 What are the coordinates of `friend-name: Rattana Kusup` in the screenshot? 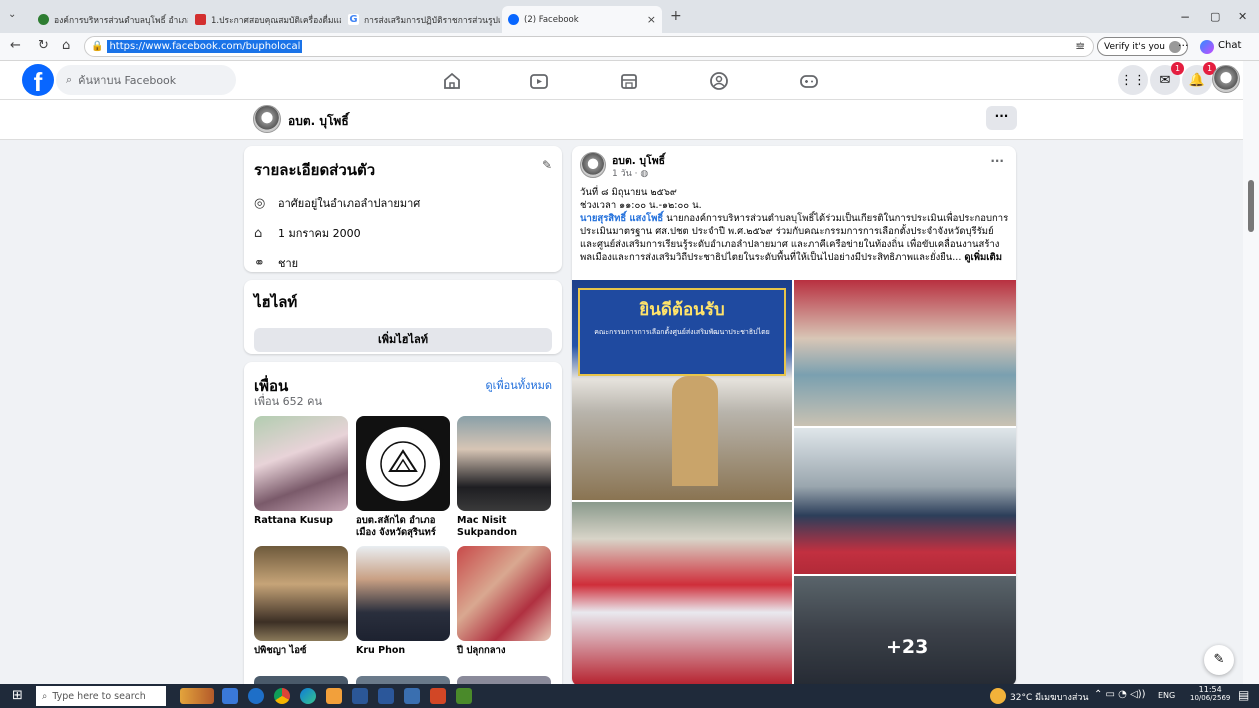 It's located at (301, 521).